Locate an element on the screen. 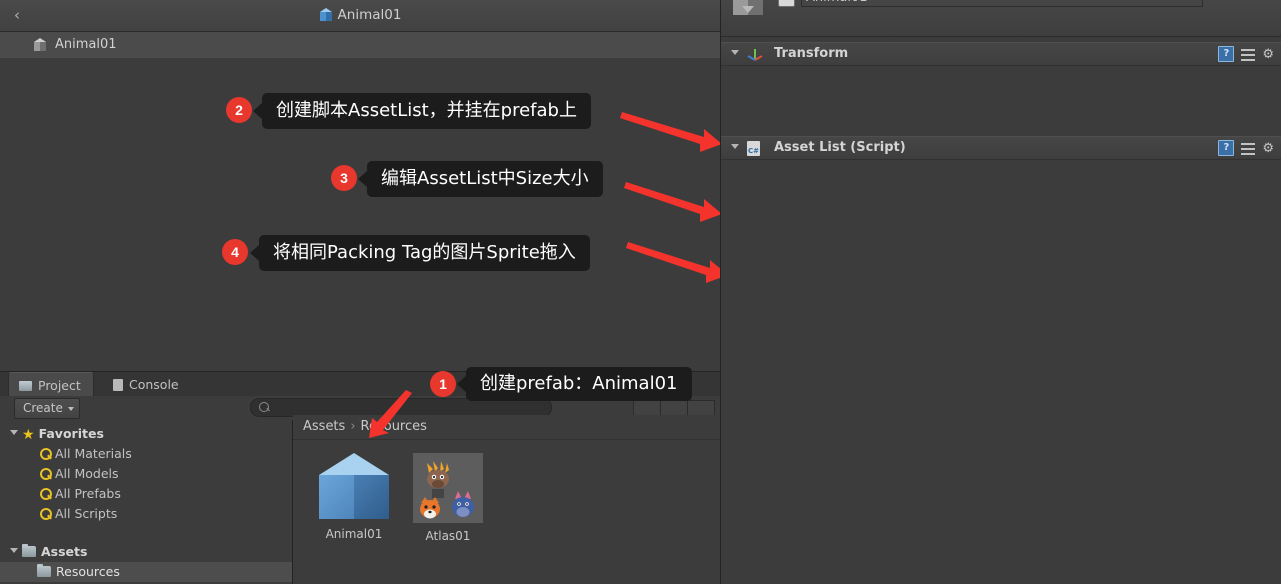 This screenshot has height=584, width=1281. tree-item-resources: Resources is located at coordinates (146, 572).